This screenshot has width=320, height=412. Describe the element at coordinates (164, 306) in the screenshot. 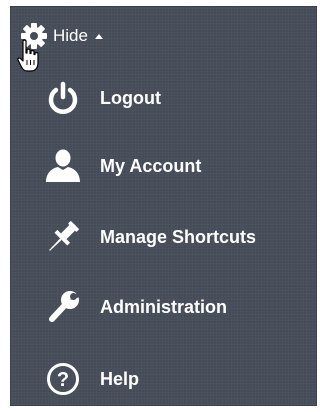

I see `menu-item-label: Administration` at that location.